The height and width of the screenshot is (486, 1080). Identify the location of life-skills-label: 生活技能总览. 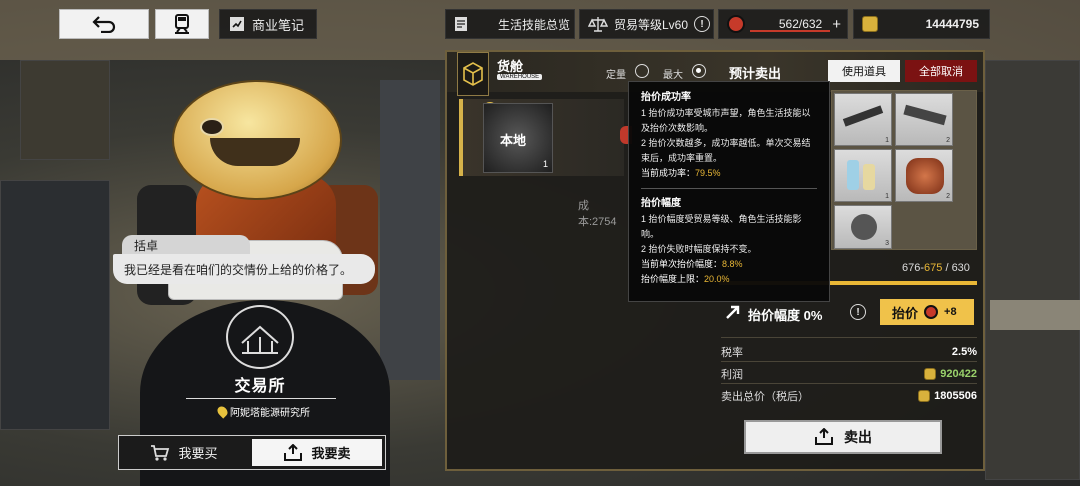
(534, 24).